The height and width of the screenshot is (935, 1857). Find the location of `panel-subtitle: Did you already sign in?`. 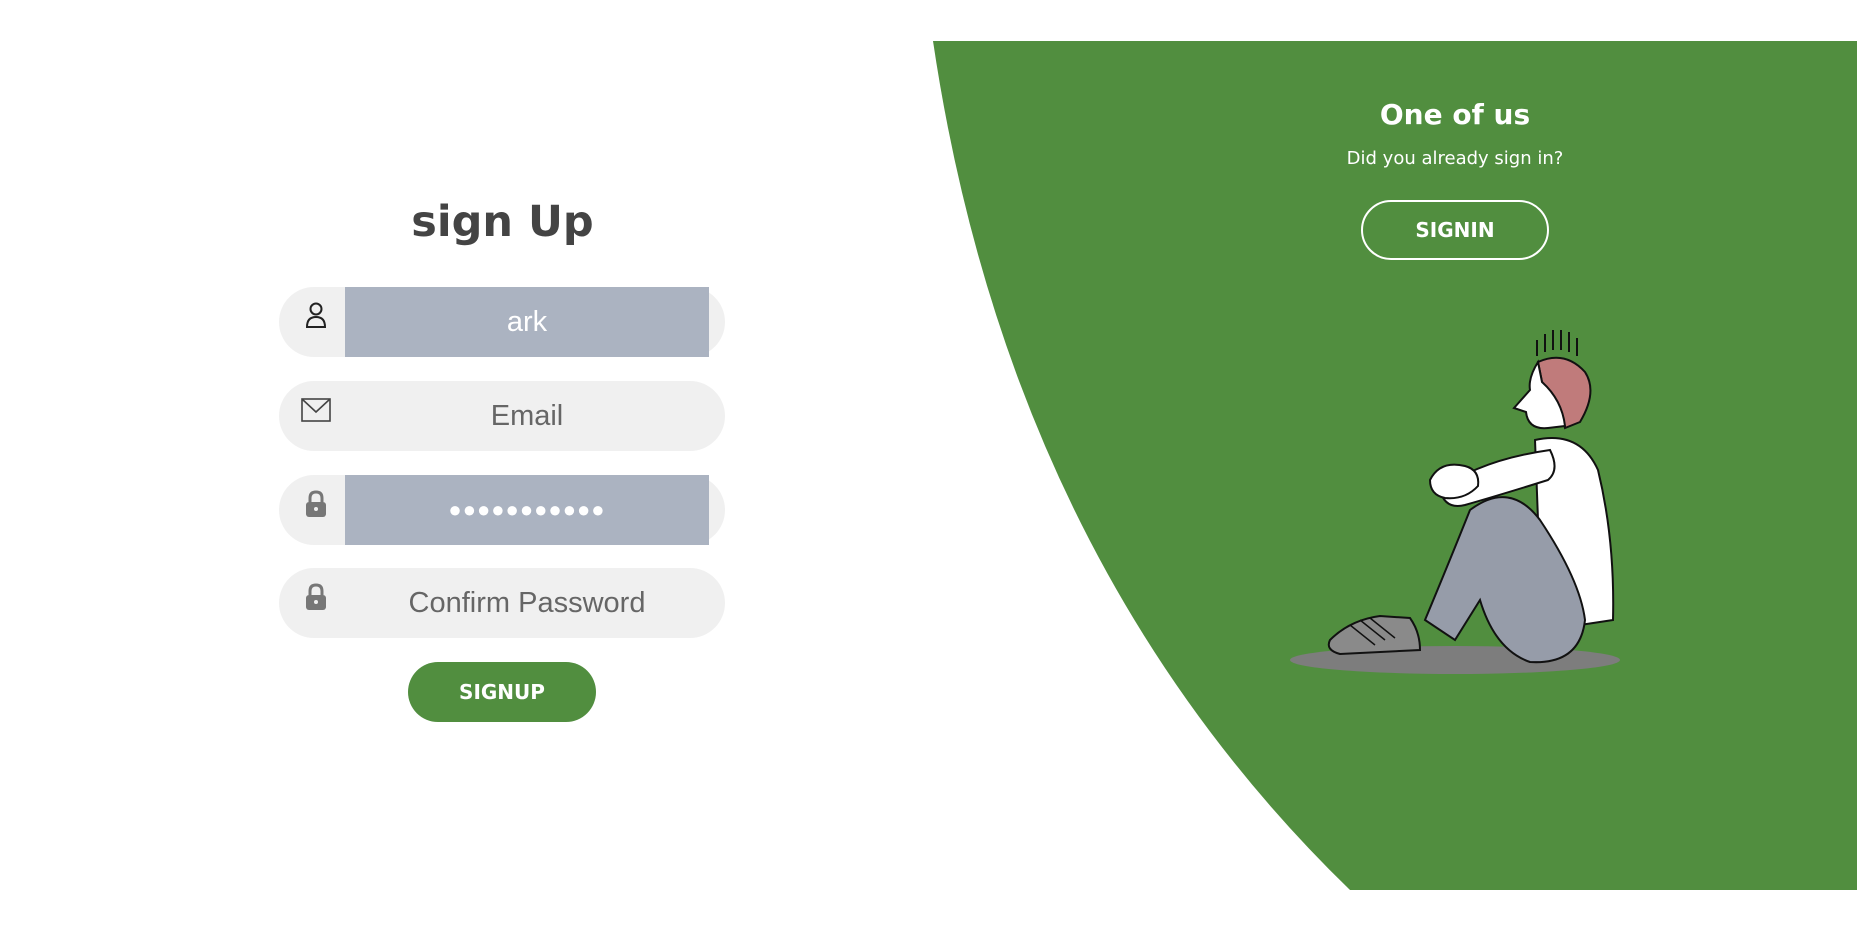

panel-subtitle: Did you already sign in? is located at coordinates (1455, 158).